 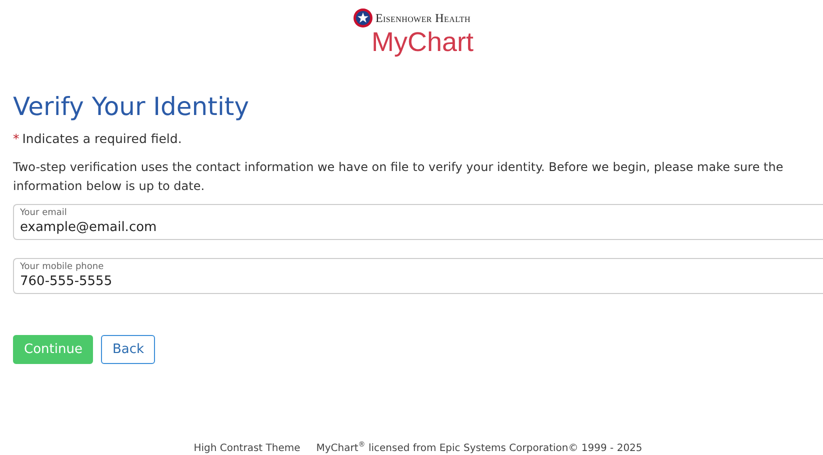 I want to click on organization-name: Eisenhower Health, so click(x=423, y=18).